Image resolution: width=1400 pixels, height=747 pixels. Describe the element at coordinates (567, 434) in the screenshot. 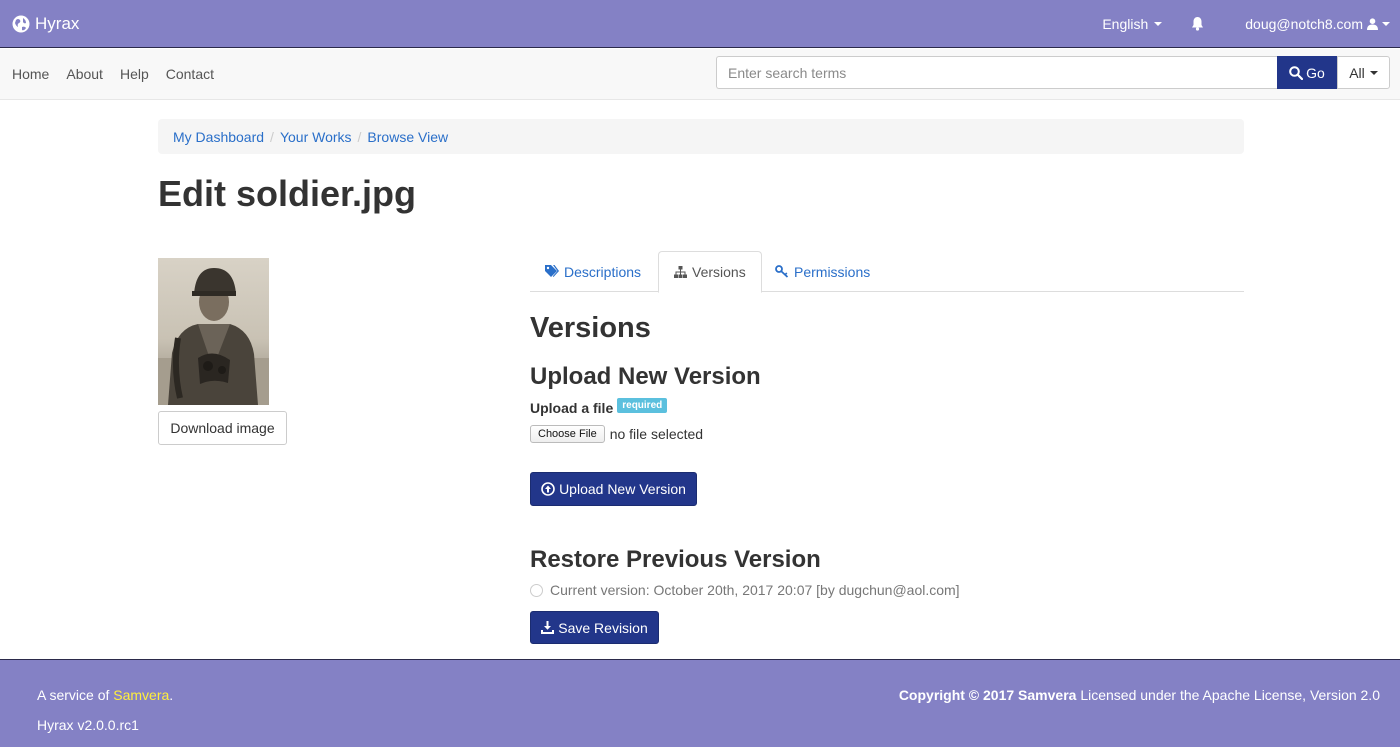

I see `choose-file-button: Choose File` at that location.